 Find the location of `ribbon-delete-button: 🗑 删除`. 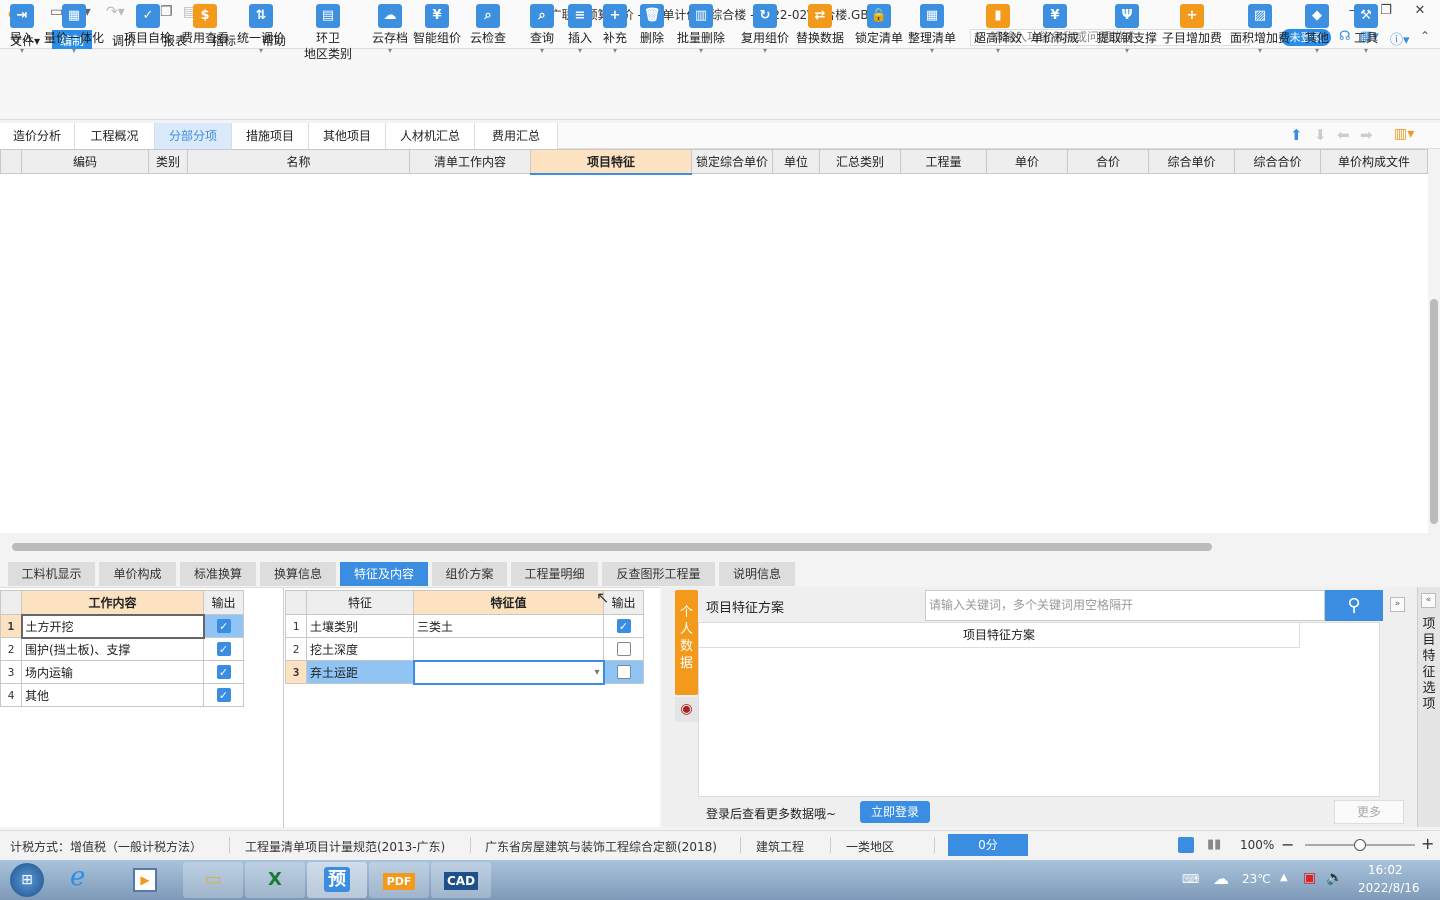

ribbon-delete-button: 🗑 删除 is located at coordinates (652, 25).